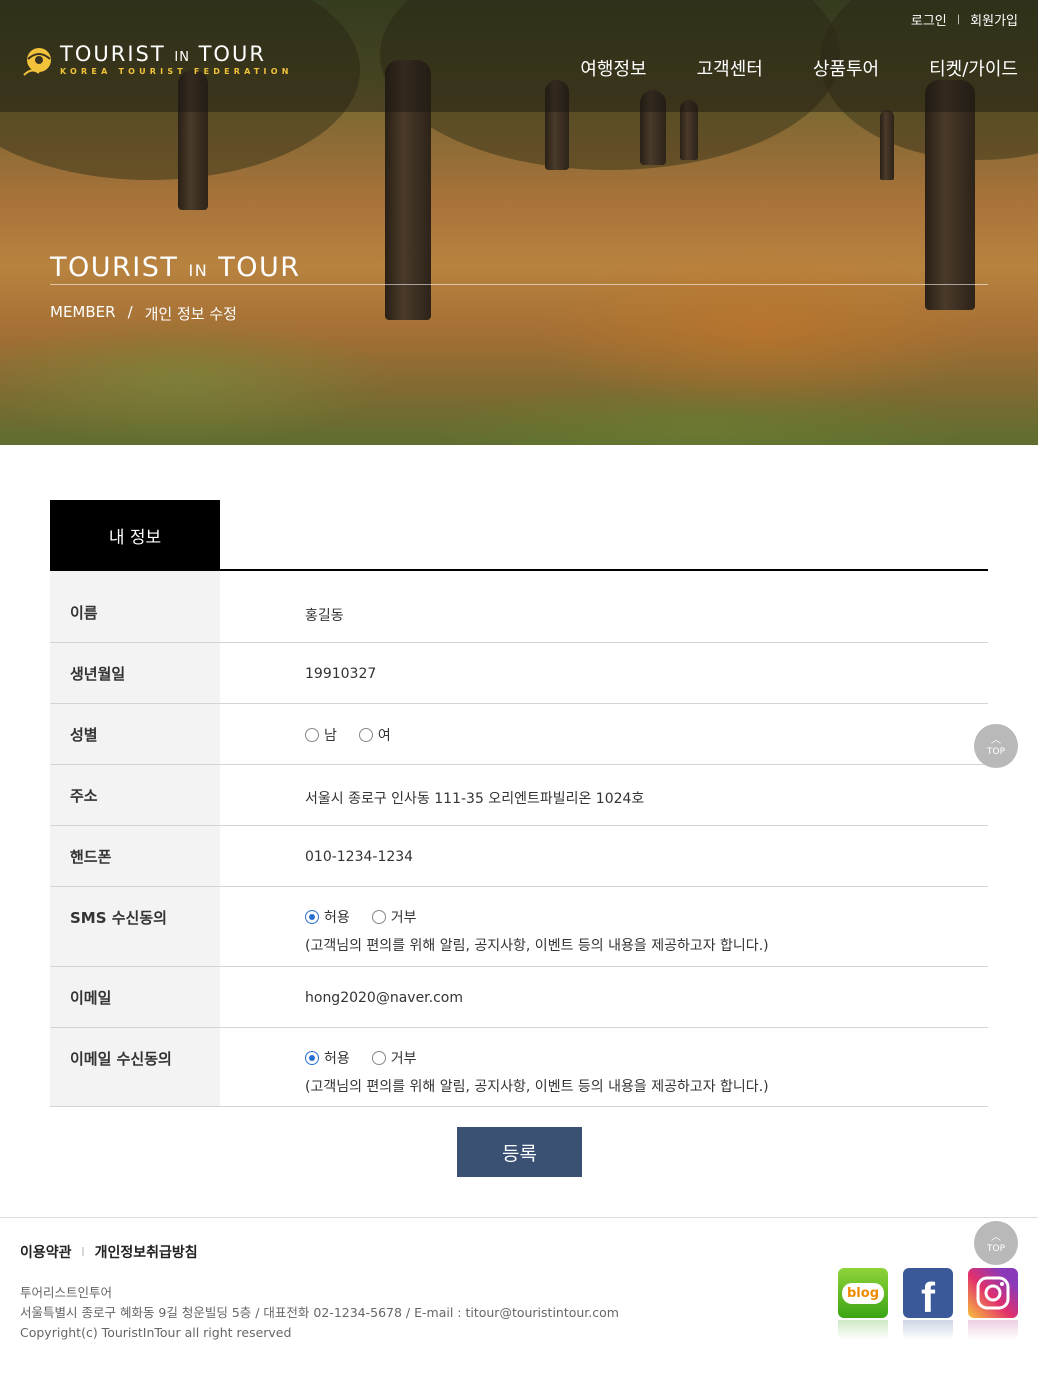 The image size is (1038, 1377). Describe the element at coordinates (519, 284) in the screenshot. I see `hero-divider` at that location.